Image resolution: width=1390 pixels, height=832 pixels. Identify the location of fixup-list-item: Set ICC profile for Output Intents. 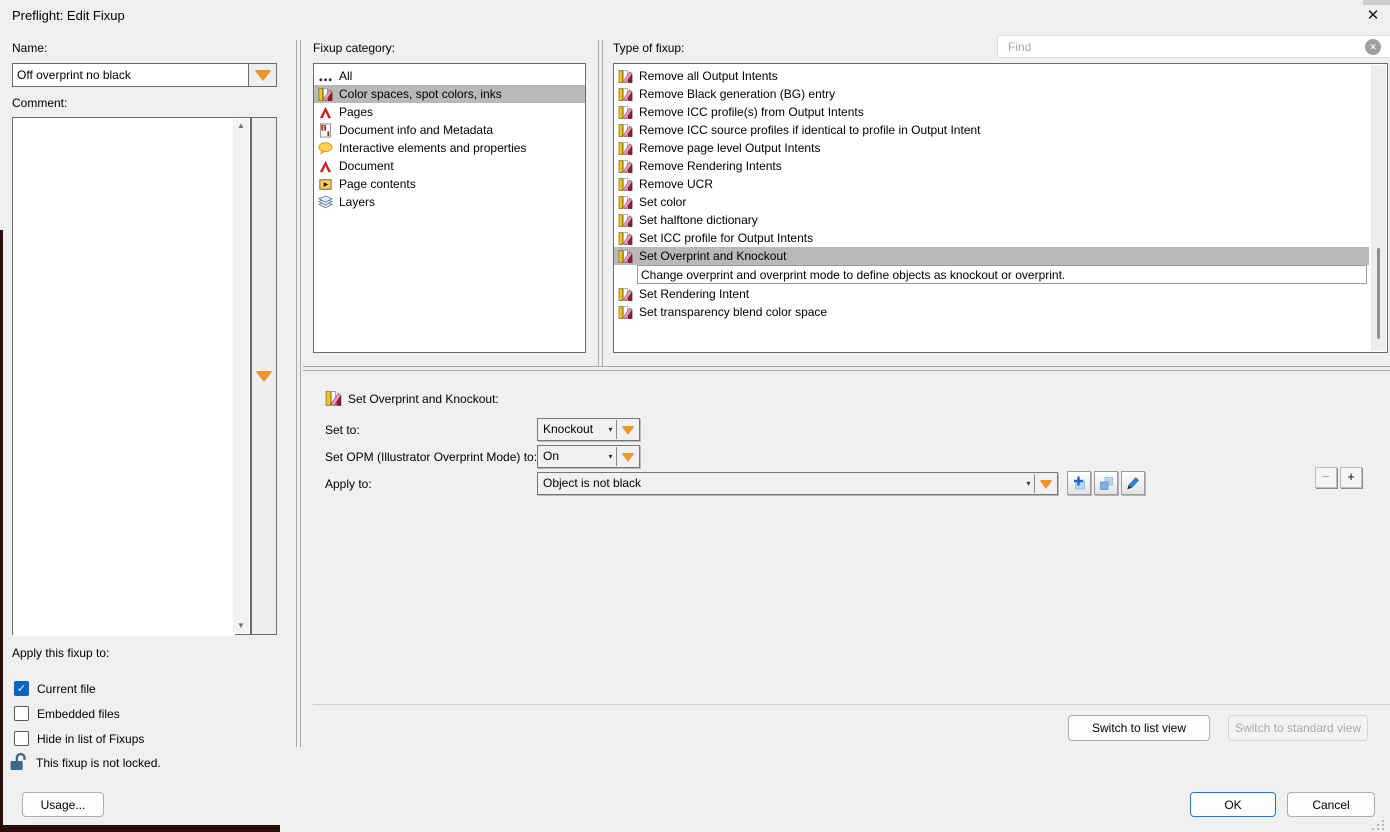
(991, 238).